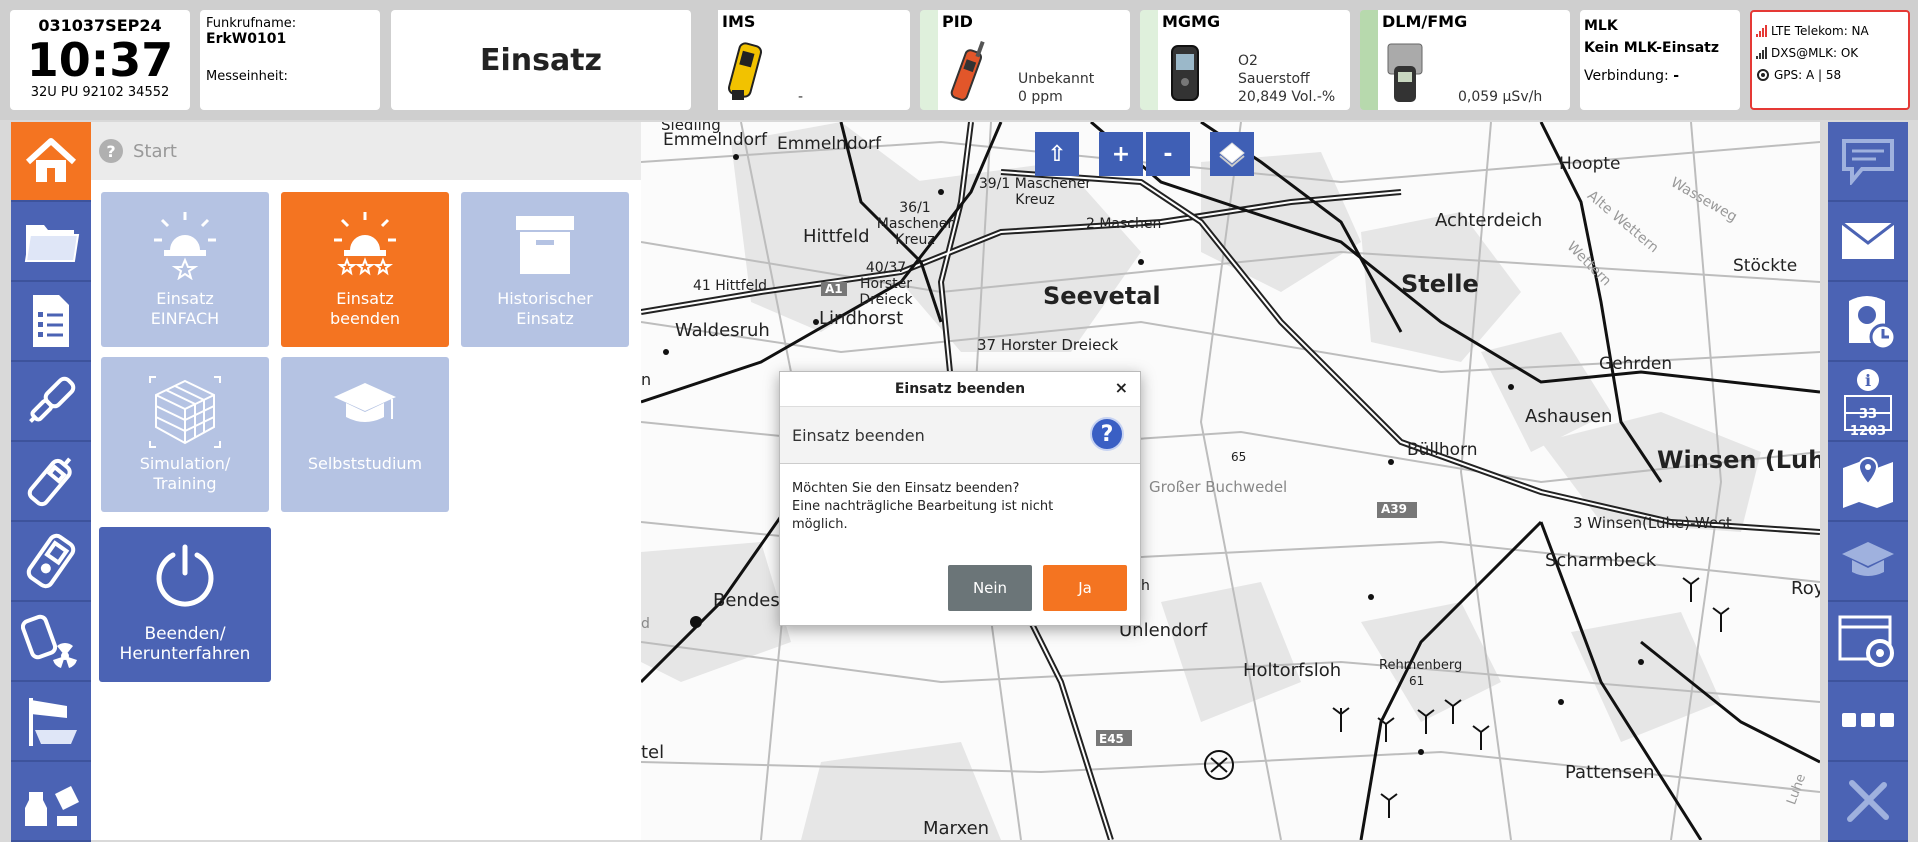 Image resolution: width=1918 pixels, height=842 pixels. What do you see at coordinates (960, 389) in the screenshot?
I see `dialog-title: Einsatz beenden` at bounding box center [960, 389].